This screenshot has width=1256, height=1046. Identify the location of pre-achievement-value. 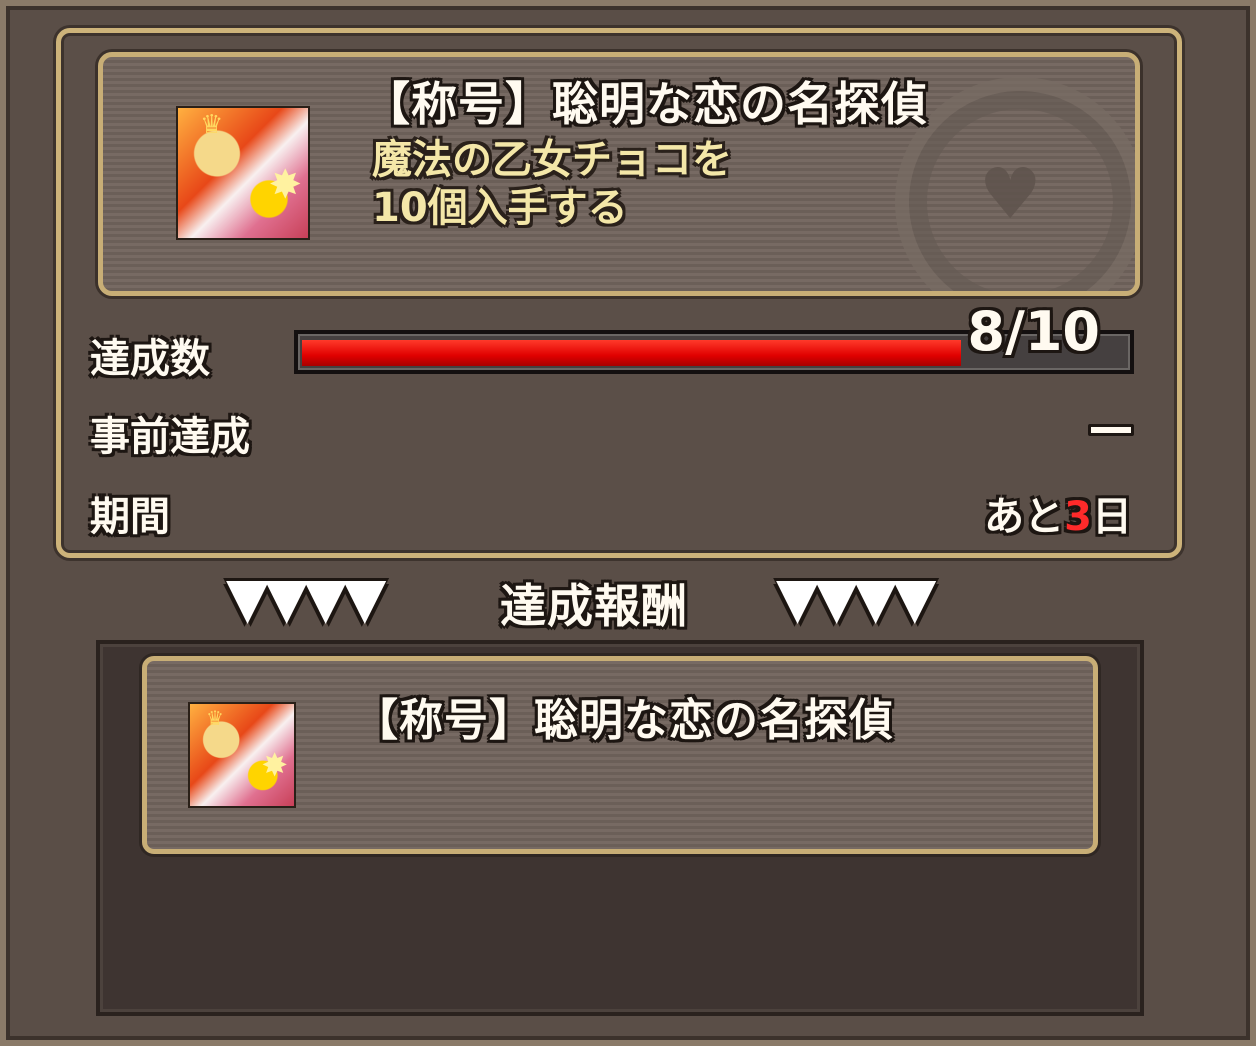
(1111, 430).